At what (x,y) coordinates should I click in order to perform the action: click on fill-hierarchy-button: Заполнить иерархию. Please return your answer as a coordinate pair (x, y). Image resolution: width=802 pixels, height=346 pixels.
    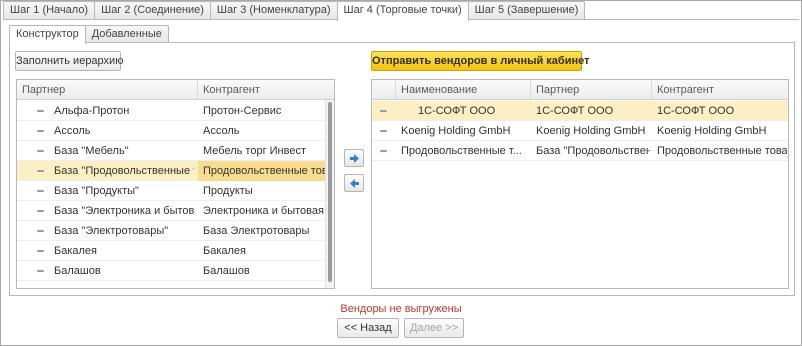
    Looking at the image, I should click on (69, 61).